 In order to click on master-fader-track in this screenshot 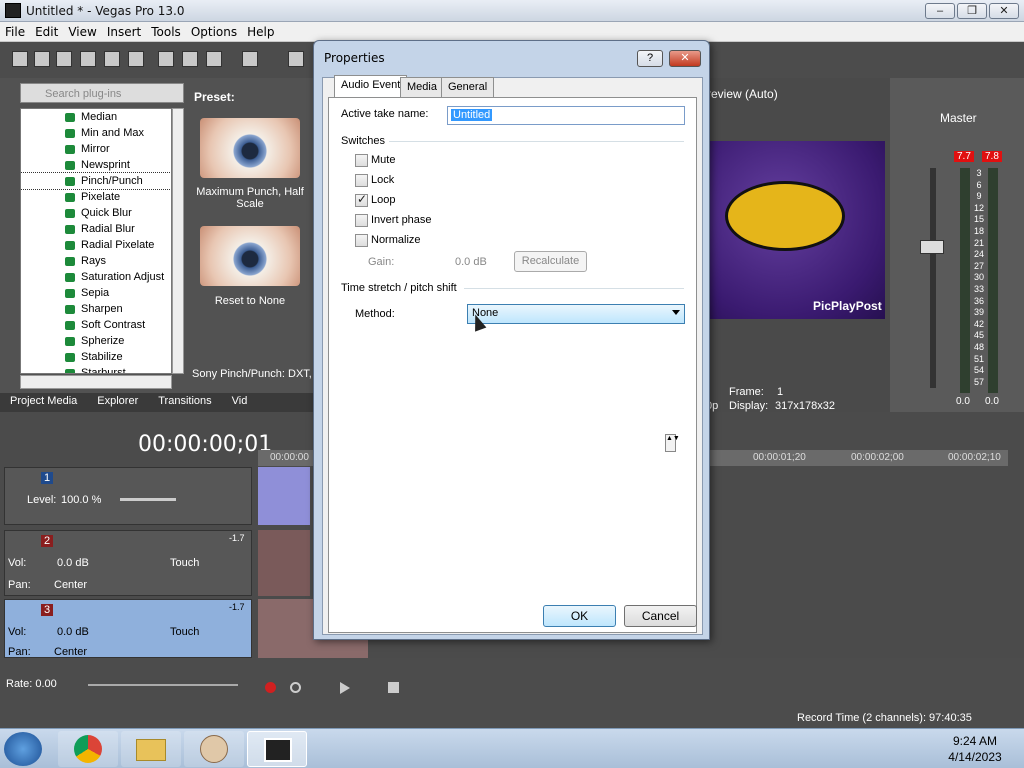, I will do `click(933, 278)`.